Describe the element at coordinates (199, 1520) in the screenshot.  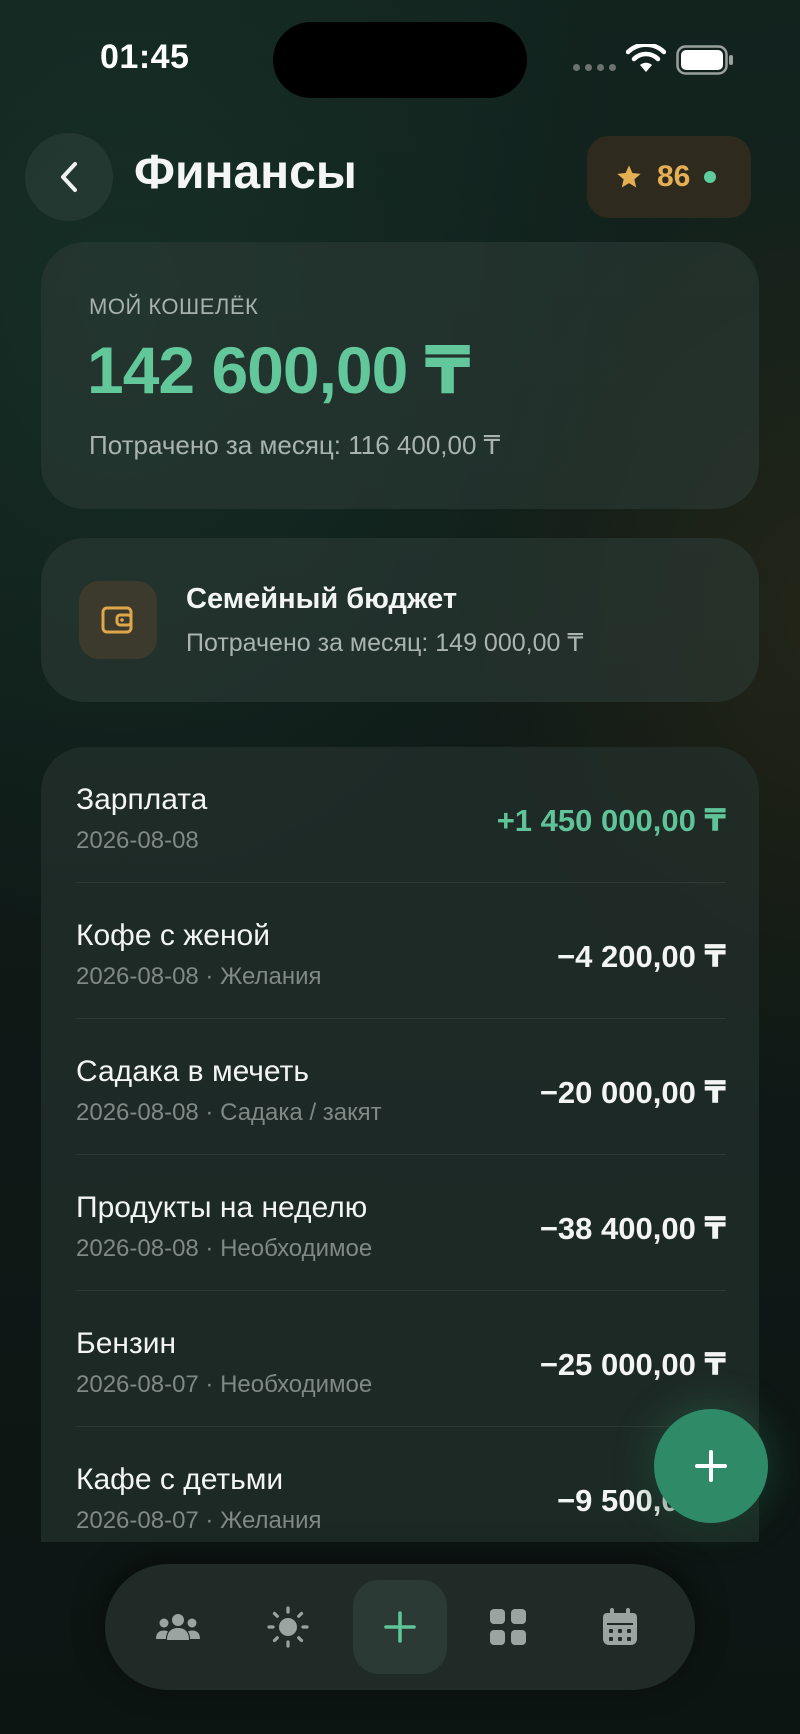
I see `transaction-meta: 2026-08-07 · Желания` at that location.